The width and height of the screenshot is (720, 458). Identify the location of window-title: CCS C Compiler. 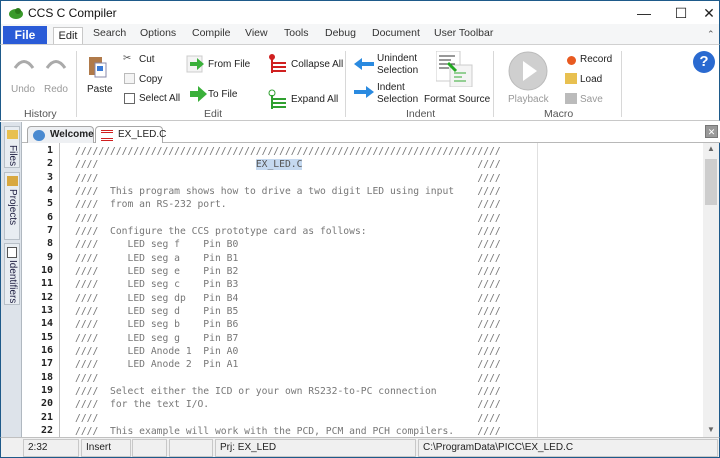
(72, 13).